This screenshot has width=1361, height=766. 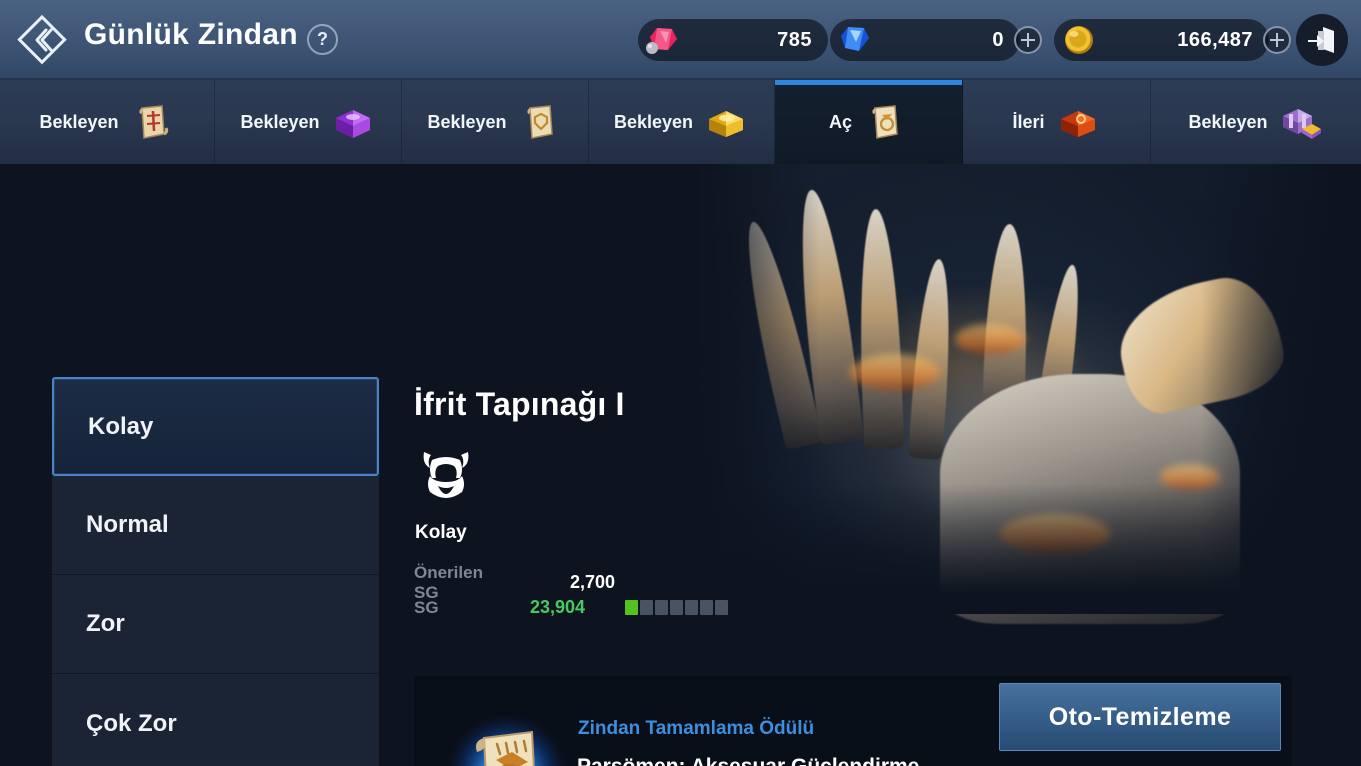 I want to click on add-diamond-button, so click(x=1028, y=40).